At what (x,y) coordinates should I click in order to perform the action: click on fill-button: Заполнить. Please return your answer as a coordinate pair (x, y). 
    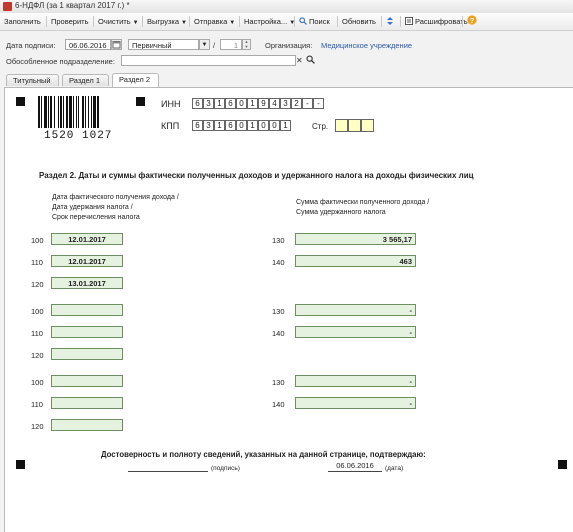
    Looking at the image, I should click on (22, 21).